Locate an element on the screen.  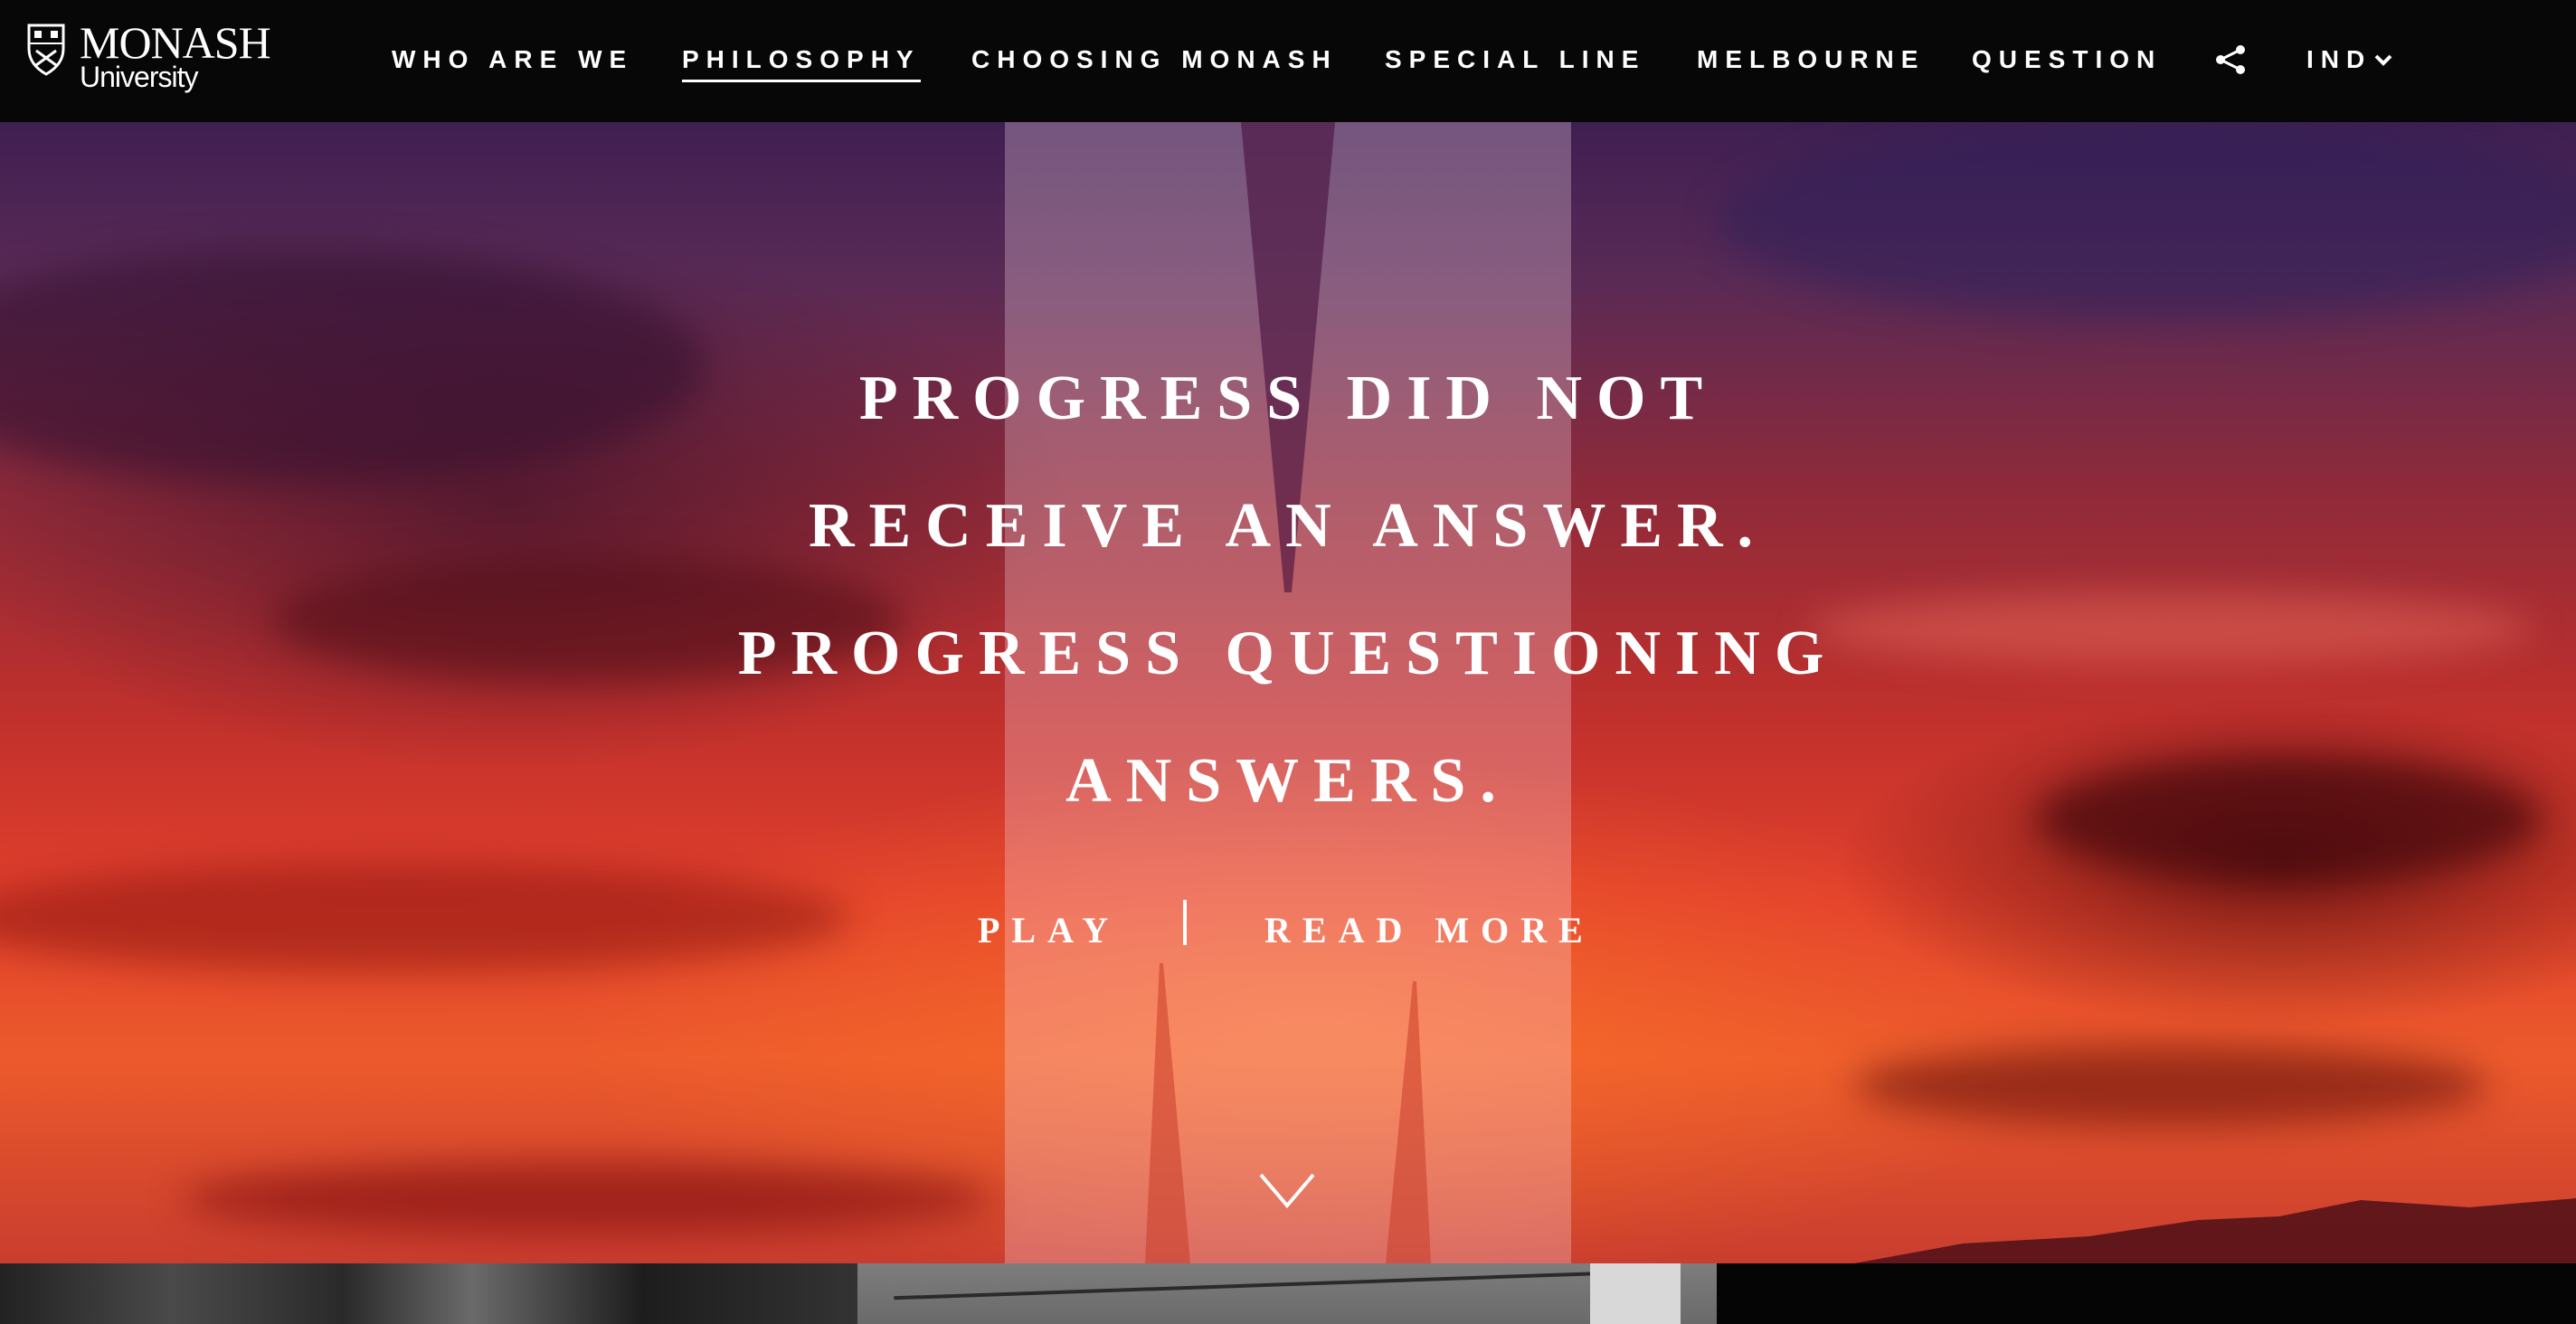
nav-choosing-monash: CHOOSING MONASH is located at coordinates (1154, 59).